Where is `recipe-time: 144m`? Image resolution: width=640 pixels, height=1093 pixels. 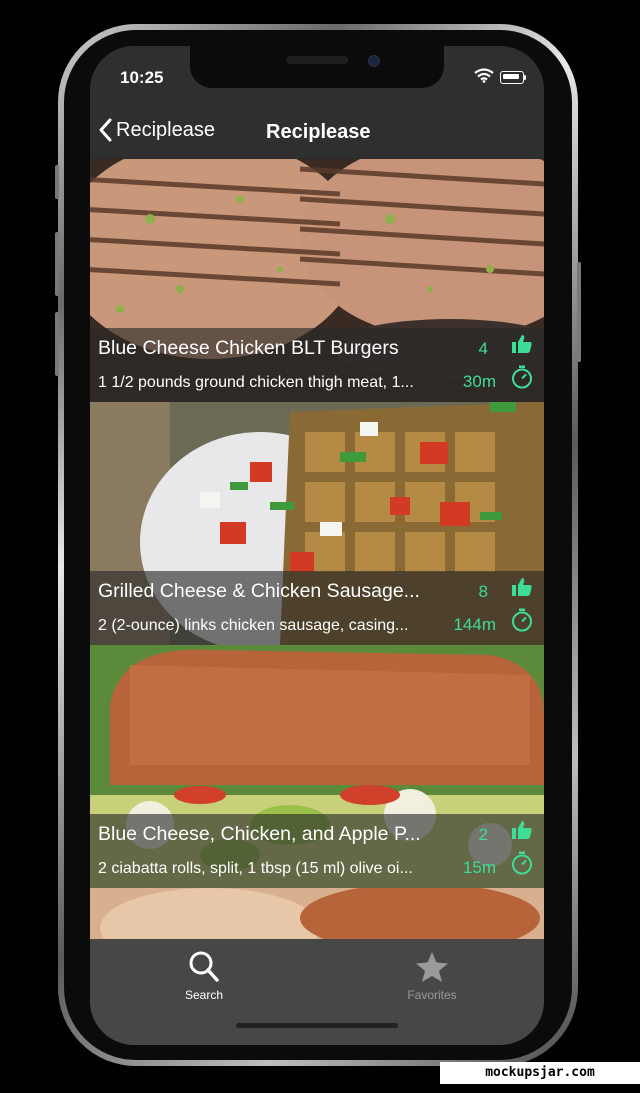 recipe-time: 144m is located at coordinates (474, 624).